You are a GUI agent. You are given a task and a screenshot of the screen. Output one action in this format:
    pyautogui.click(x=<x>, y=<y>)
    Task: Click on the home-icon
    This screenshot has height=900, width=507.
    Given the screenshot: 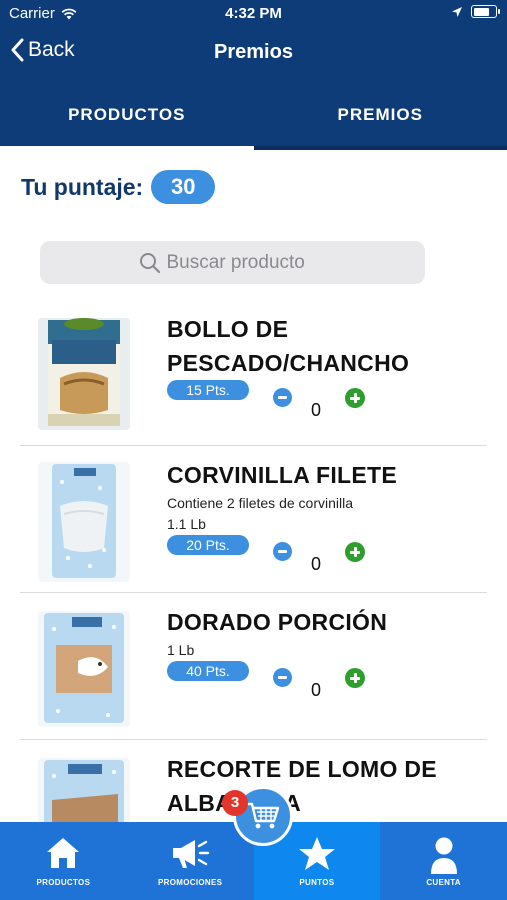 What is the action you would take?
    pyautogui.click(x=63, y=853)
    